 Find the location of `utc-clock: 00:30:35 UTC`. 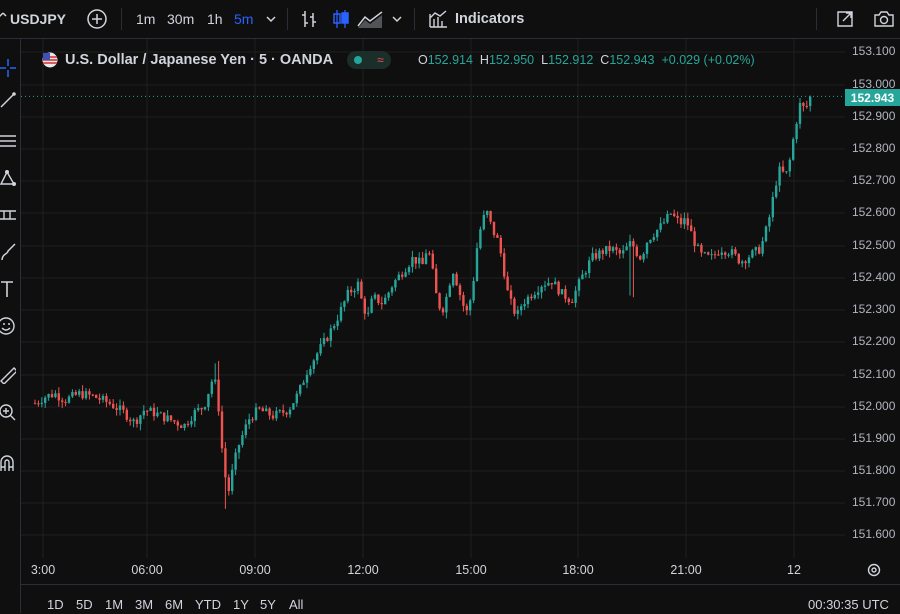

utc-clock: 00:30:35 UTC is located at coordinates (848, 604).